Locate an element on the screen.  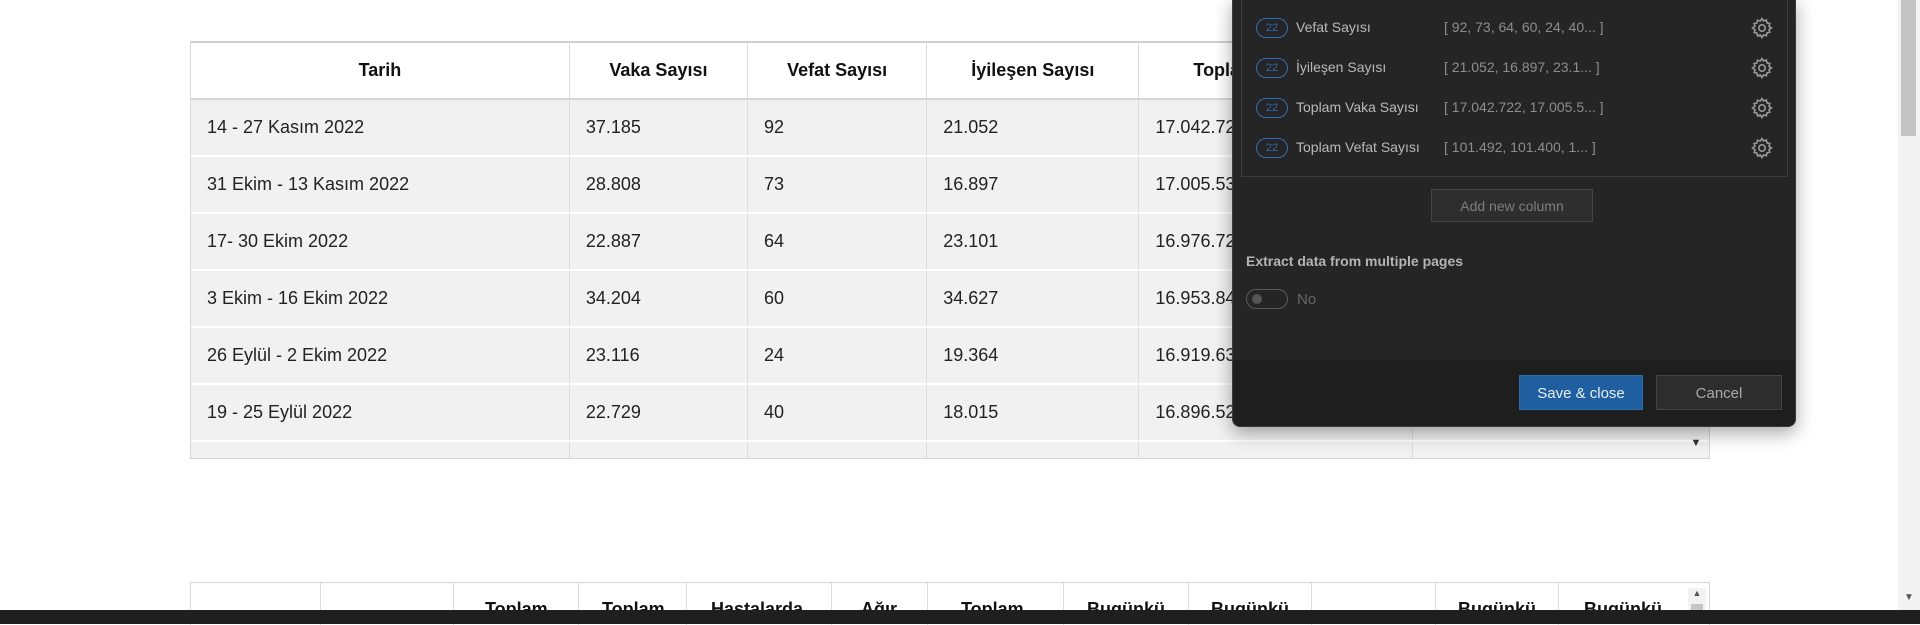
cell-iyilesen: 23.101 is located at coordinates (1033, 242).